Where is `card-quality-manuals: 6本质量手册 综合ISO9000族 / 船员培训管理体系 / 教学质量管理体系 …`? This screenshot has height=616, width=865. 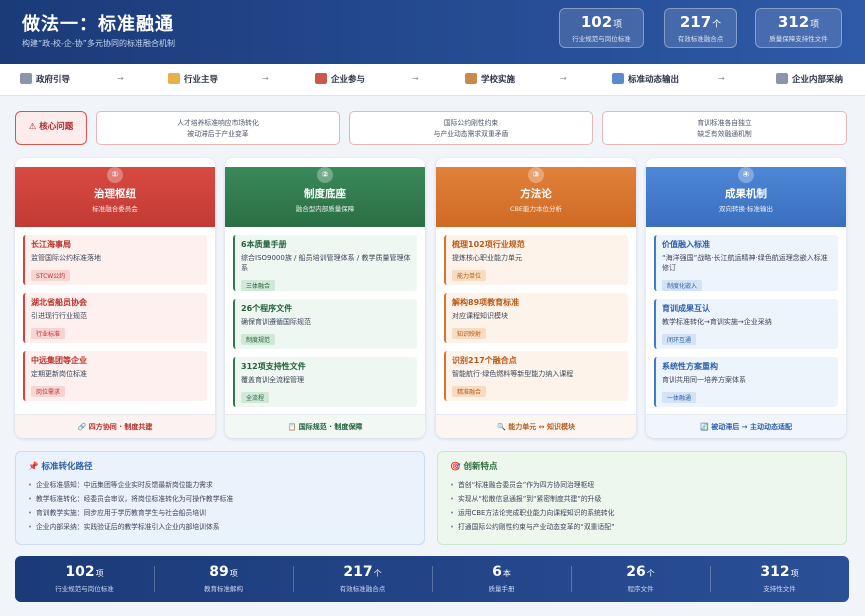 card-quality-manuals: 6本质量手册 综合ISO9000族 / 船员培训管理体系 / 教学质量管理体系 … is located at coordinates (325, 263).